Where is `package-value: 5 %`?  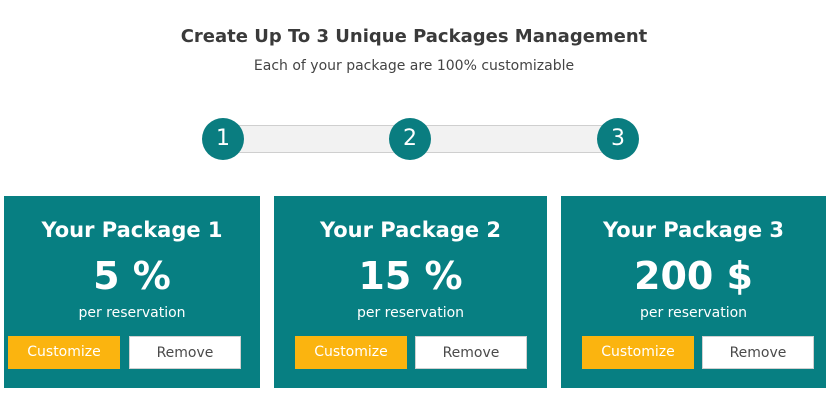 package-value: 5 % is located at coordinates (132, 276).